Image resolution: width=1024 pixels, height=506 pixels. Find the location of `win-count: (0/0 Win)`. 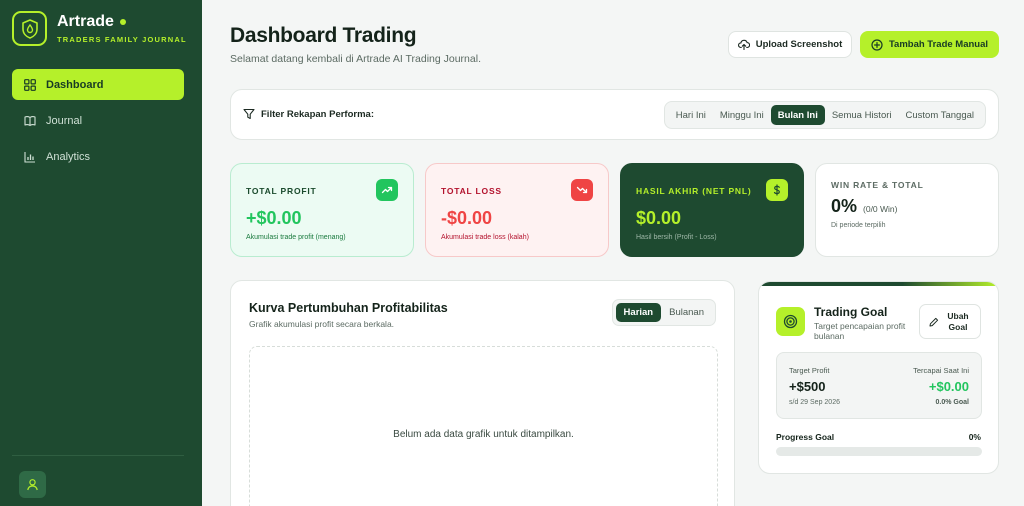

win-count: (0/0 Win) is located at coordinates (880, 209).